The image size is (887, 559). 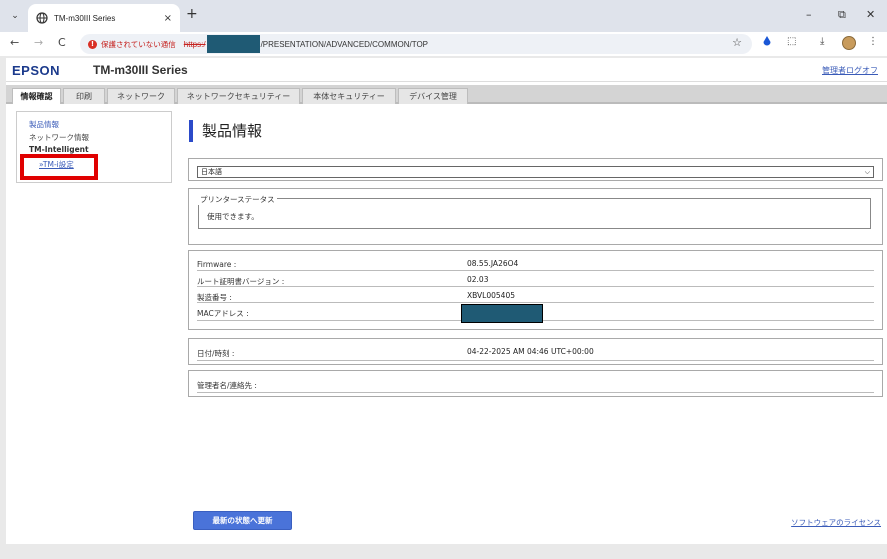 I want to click on new-tab-button: +, so click(x=192, y=14).